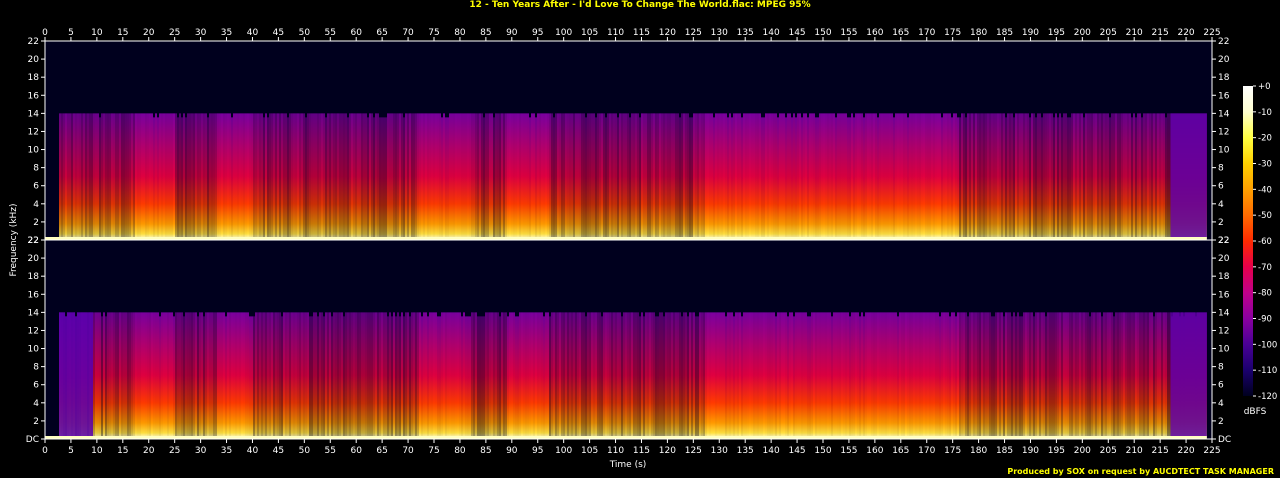 Image resolution: width=1280 pixels, height=478 pixels. I want to click on x-tick-label: 135, so click(745, 33).